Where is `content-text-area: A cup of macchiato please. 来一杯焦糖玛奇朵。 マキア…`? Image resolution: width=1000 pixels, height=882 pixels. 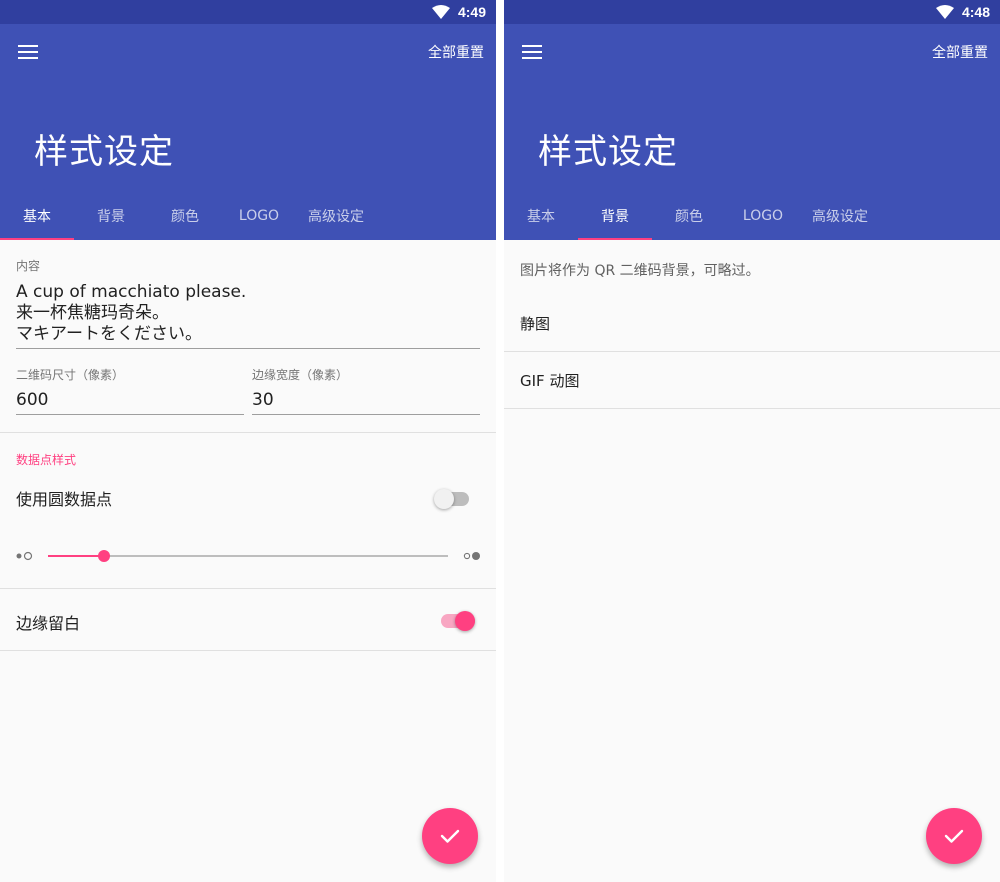
content-text-area: A cup of macchiato please. 来一杯焦糖玛奇朵。 マキア… is located at coordinates (248, 313).